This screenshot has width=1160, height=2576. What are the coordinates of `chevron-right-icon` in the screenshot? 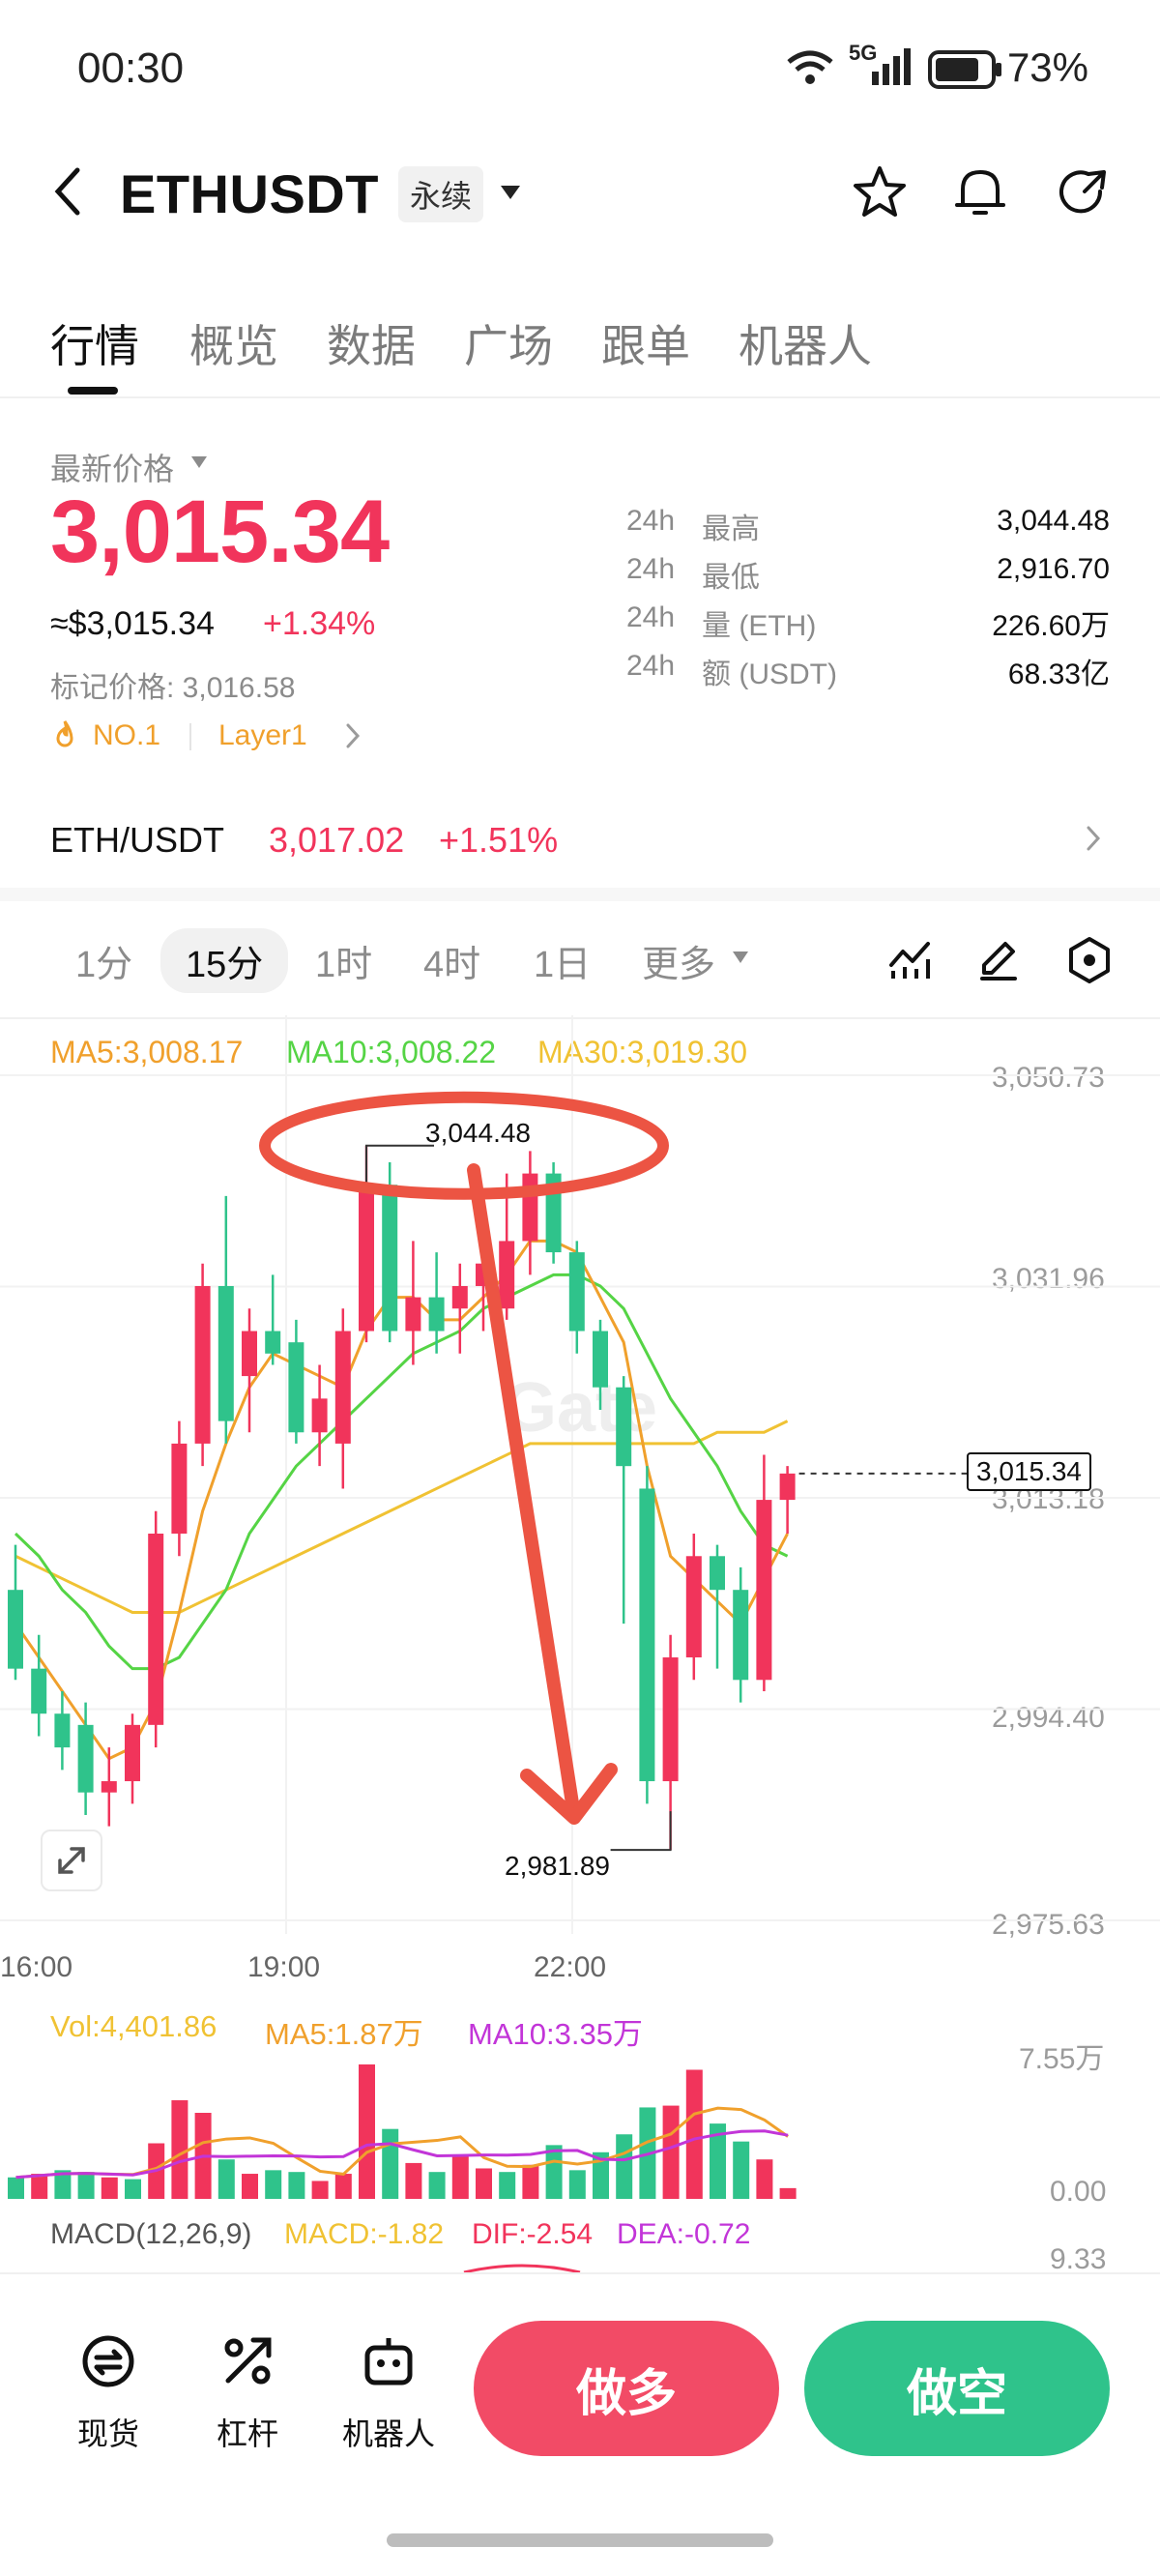 It's located at (353, 738).